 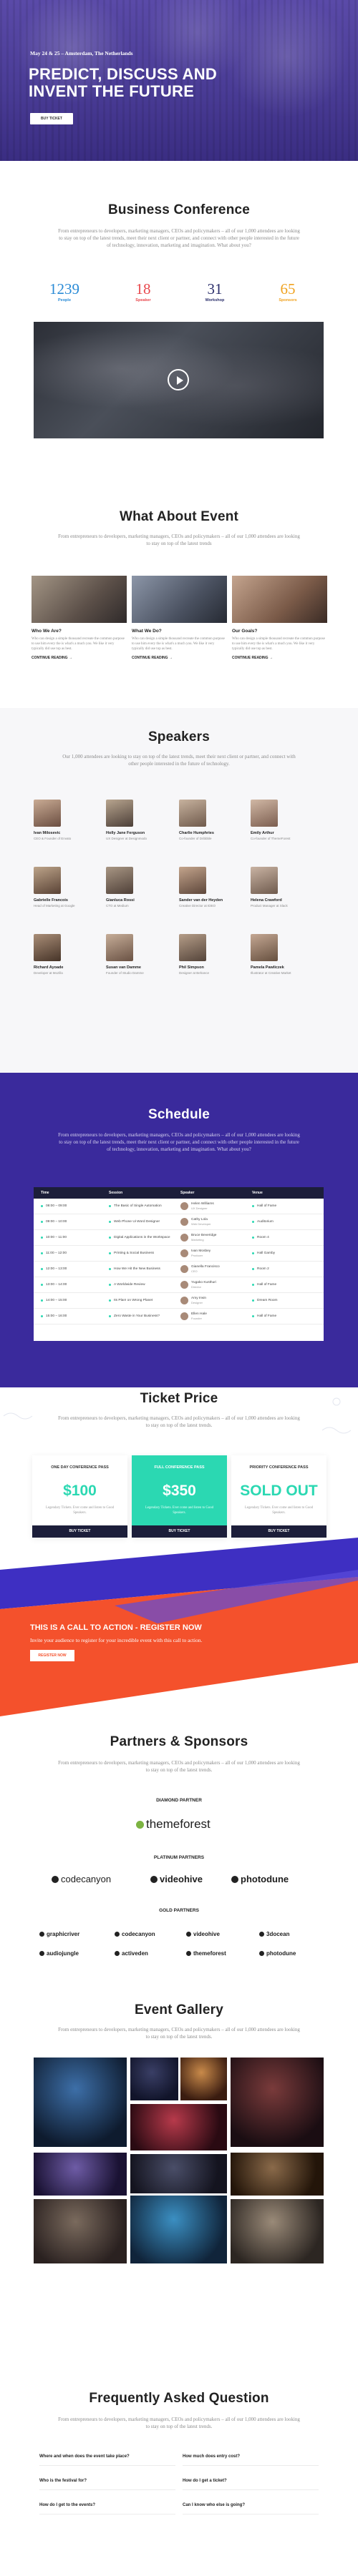 I want to click on hero-title: PREDICT, DISCUSS AND INVENT THE FUTURE, so click(x=123, y=83).